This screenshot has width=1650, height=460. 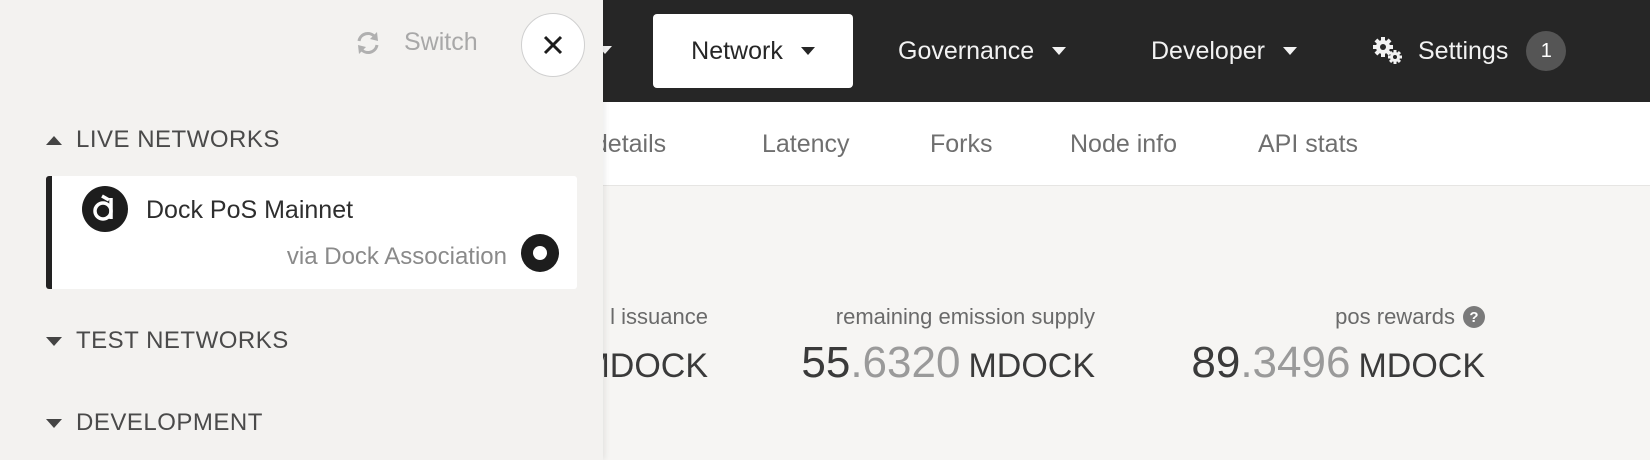 I want to click on stat-label-row: pos rewards ?, so click(x=1410, y=317).